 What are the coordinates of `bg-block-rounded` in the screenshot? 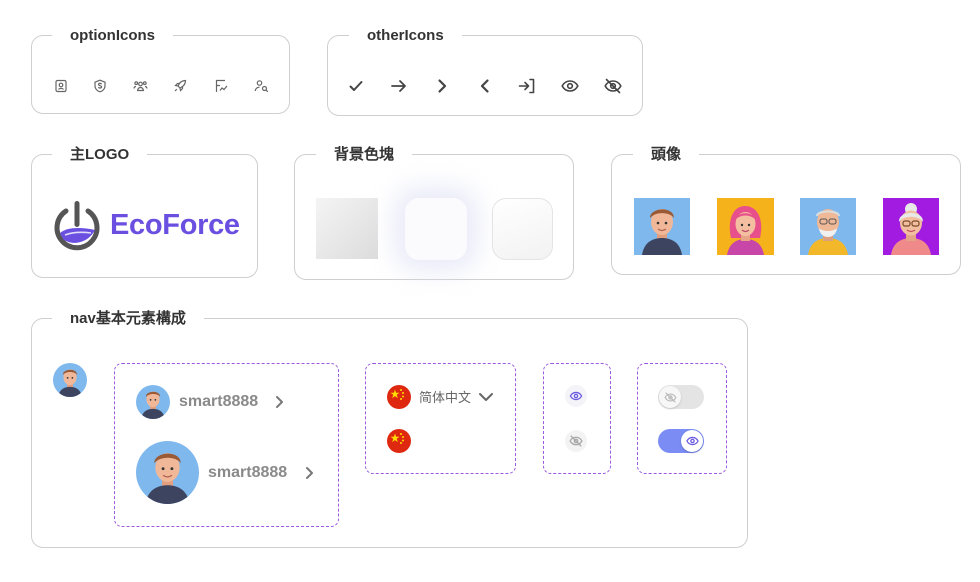 It's located at (522, 229).